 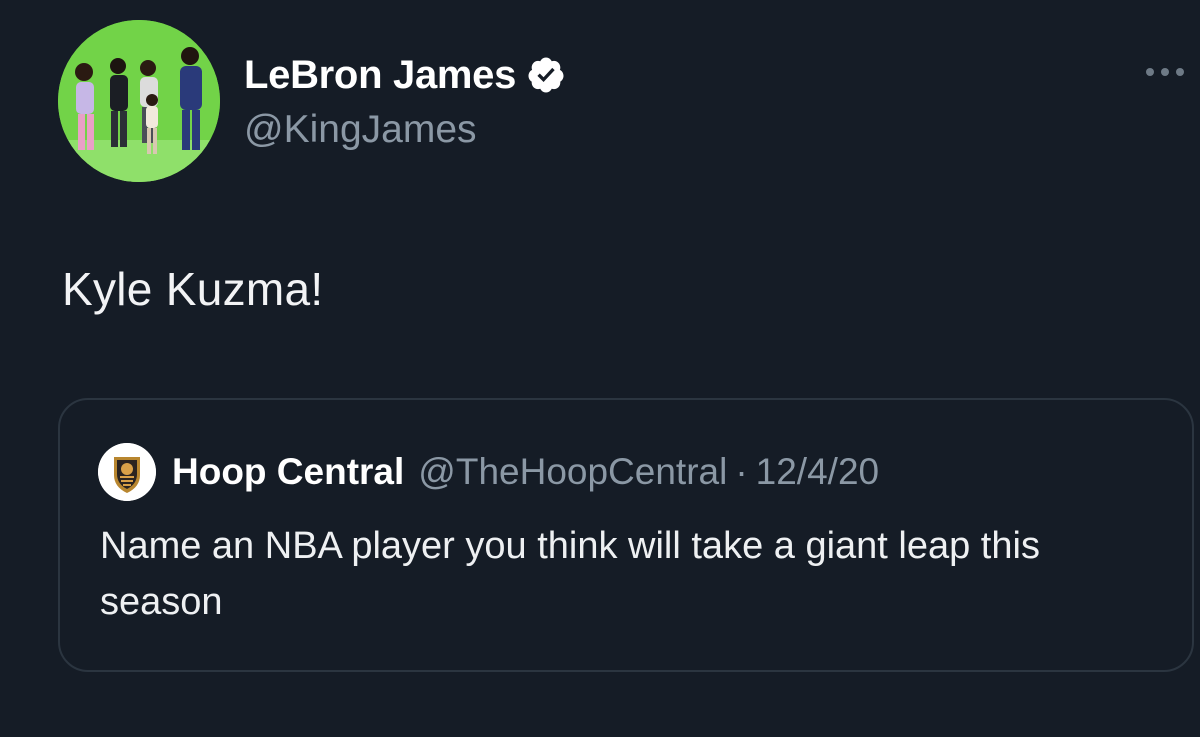 I want to click on tweet-text: Kyle Kuzma!, so click(x=193, y=289).